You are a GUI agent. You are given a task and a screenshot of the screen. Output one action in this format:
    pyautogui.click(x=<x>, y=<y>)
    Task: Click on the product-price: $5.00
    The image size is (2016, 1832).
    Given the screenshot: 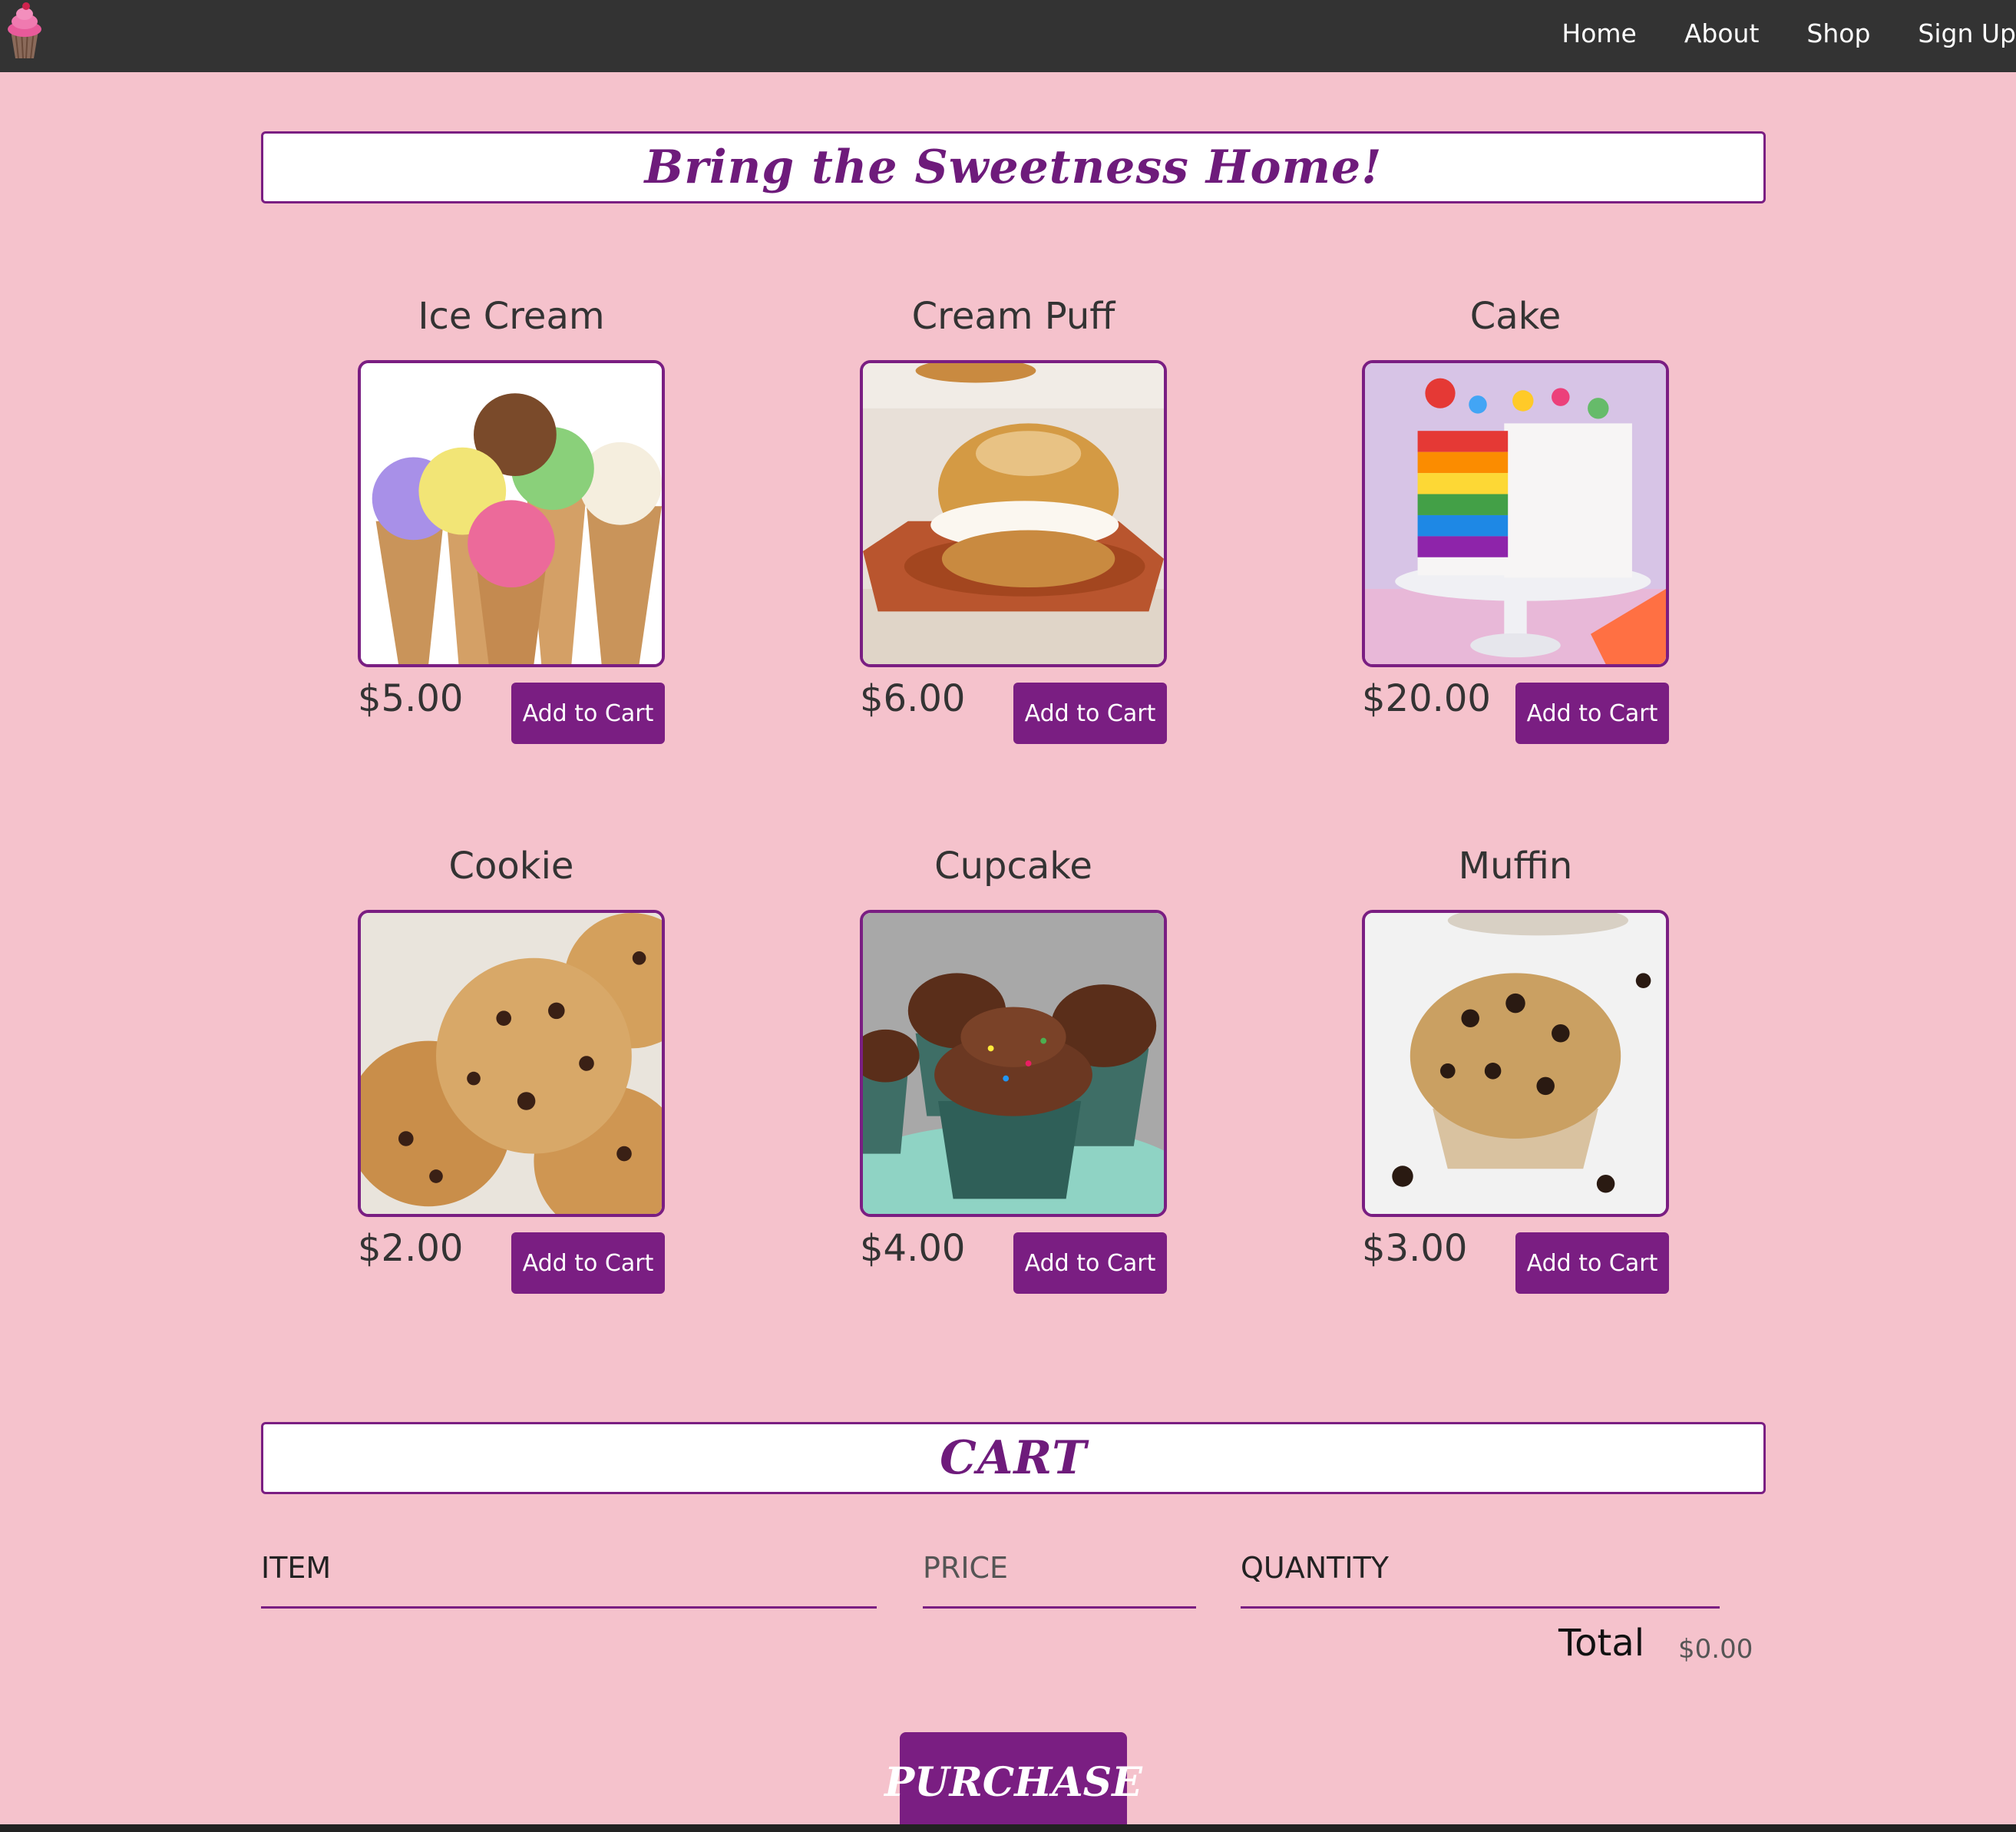 What is the action you would take?
    pyautogui.click(x=411, y=698)
    